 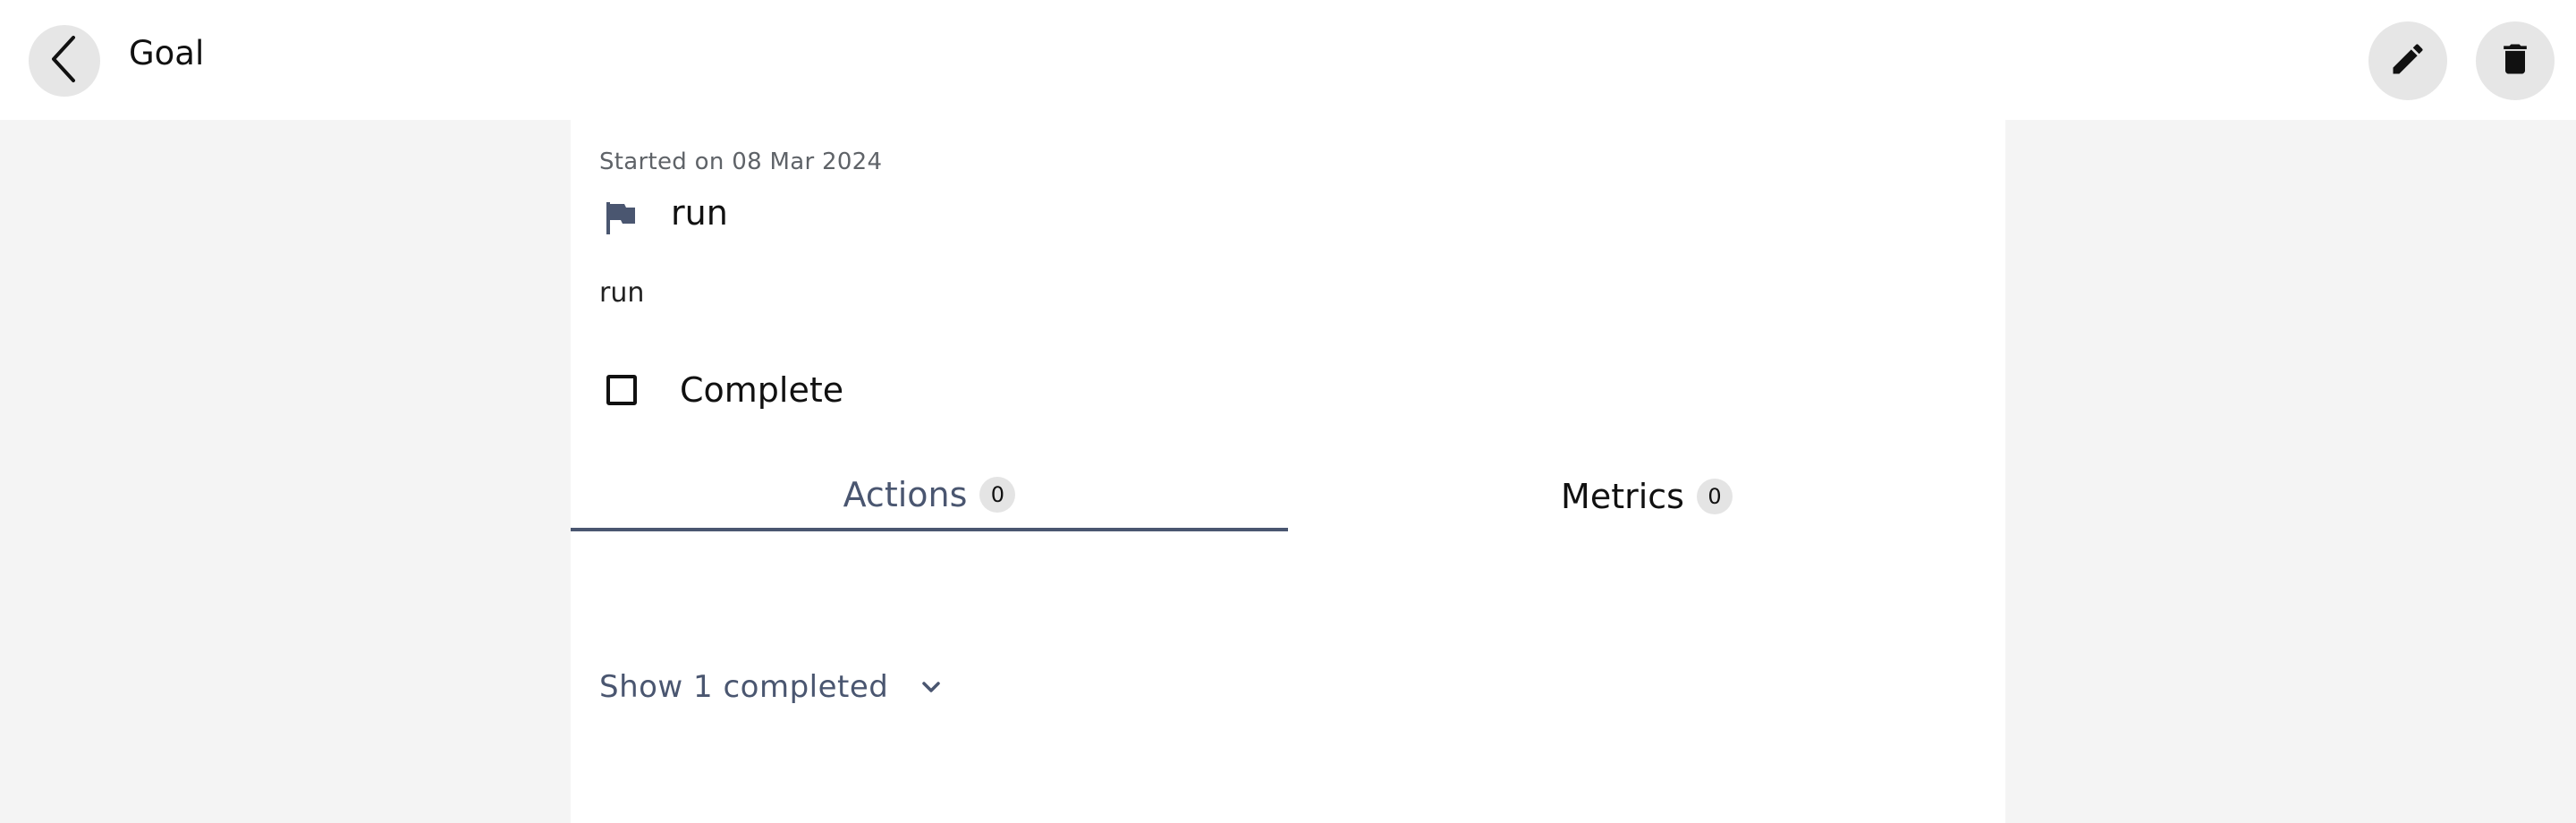 I want to click on complete-label: Complete, so click(x=762, y=390).